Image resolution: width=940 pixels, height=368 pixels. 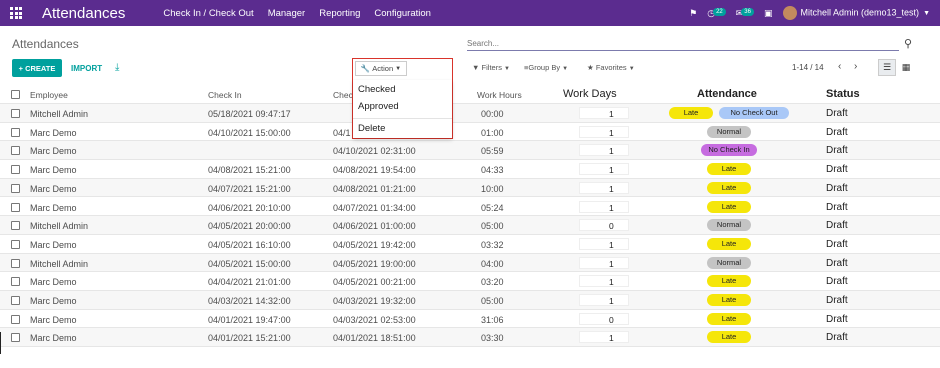 I want to click on check-out-cell: 04/01/2021 18:51:00, so click(x=374, y=338).